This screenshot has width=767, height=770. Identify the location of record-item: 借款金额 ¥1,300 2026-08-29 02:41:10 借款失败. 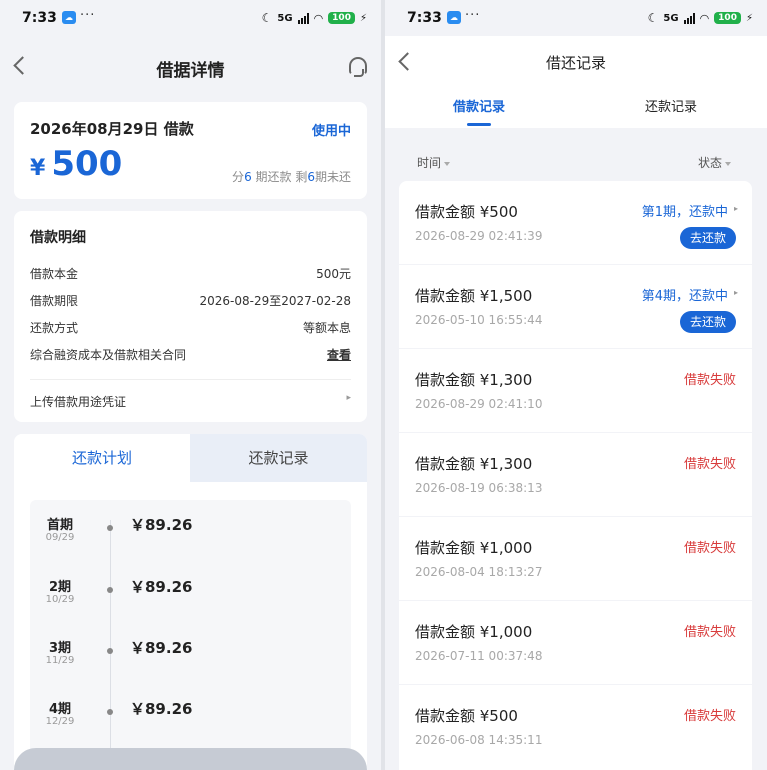
(575, 390).